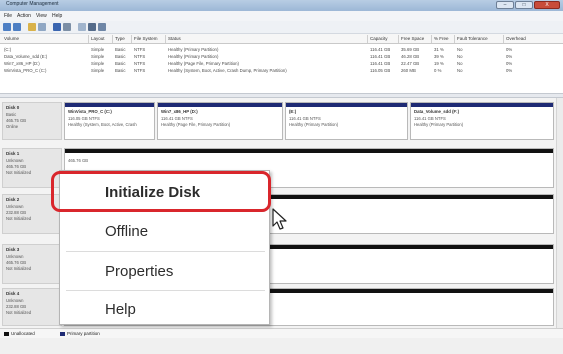 The image size is (563, 354). What do you see at coordinates (165, 309) in the screenshot?
I see `menu-item-help: Help` at bounding box center [165, 309].